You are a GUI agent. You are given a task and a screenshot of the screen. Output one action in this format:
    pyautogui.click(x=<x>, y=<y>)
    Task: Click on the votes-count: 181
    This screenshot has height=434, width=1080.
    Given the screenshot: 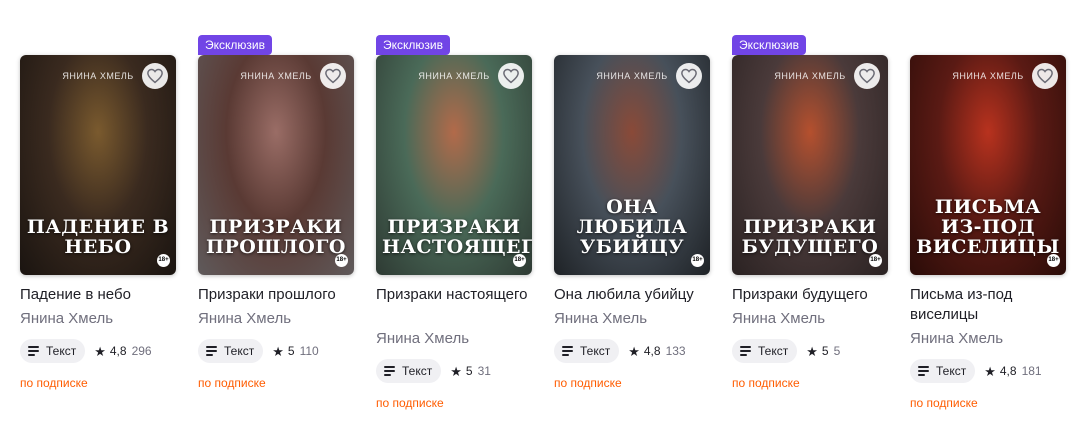 What is the action you would take?
    pyautogui.click(x=1031, y=371)
    